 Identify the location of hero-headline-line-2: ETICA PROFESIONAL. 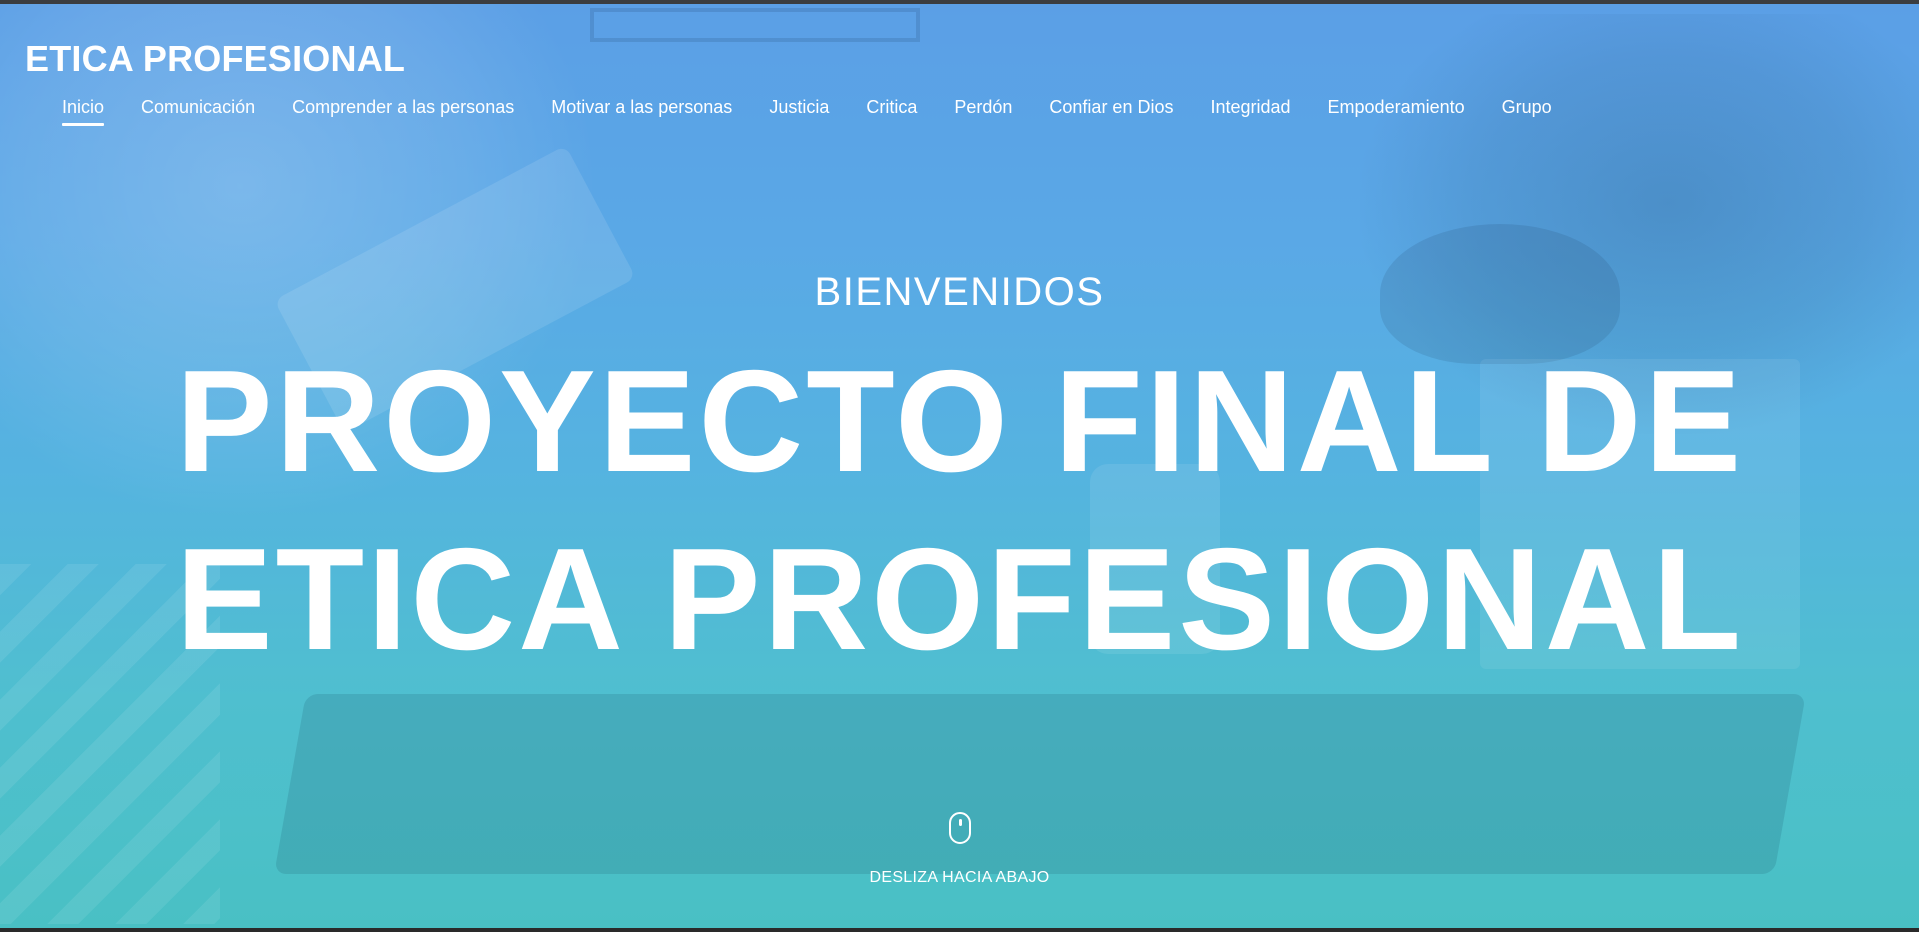
(960, 599).